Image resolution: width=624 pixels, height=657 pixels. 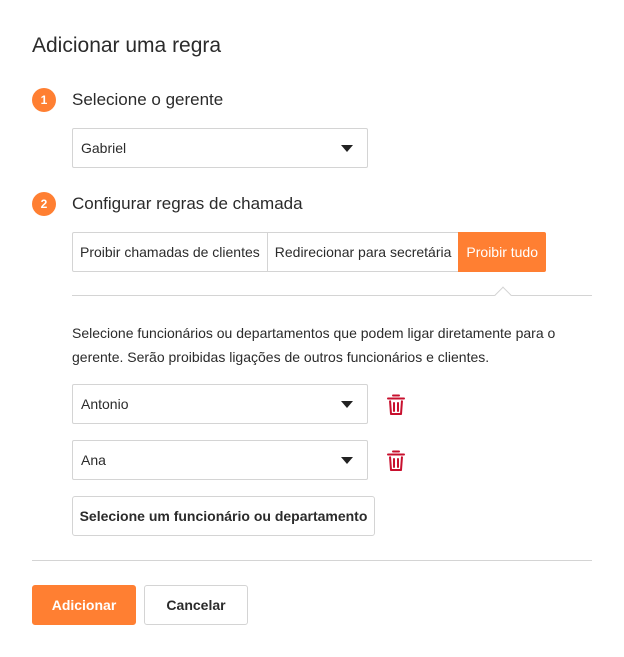 What do you see at coordinates (312, 560) in the screenshot?
I see `footer-divider` at bounding box center [312, 560].